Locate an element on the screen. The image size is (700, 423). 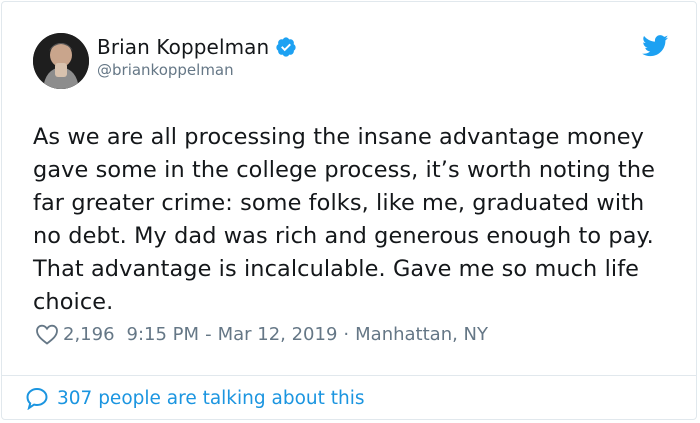
twitter-bird-icon is located at coordinates (655, 46).